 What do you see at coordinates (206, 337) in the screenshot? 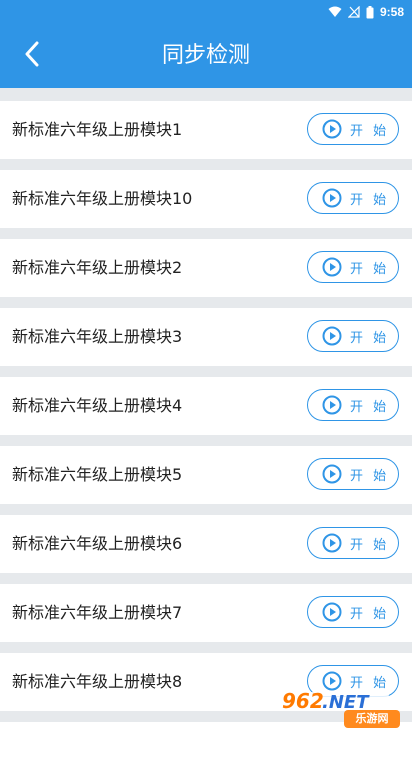
I see `list-item: 新标准六年级上册模块3 开 始` at bounding box center [206, 337].